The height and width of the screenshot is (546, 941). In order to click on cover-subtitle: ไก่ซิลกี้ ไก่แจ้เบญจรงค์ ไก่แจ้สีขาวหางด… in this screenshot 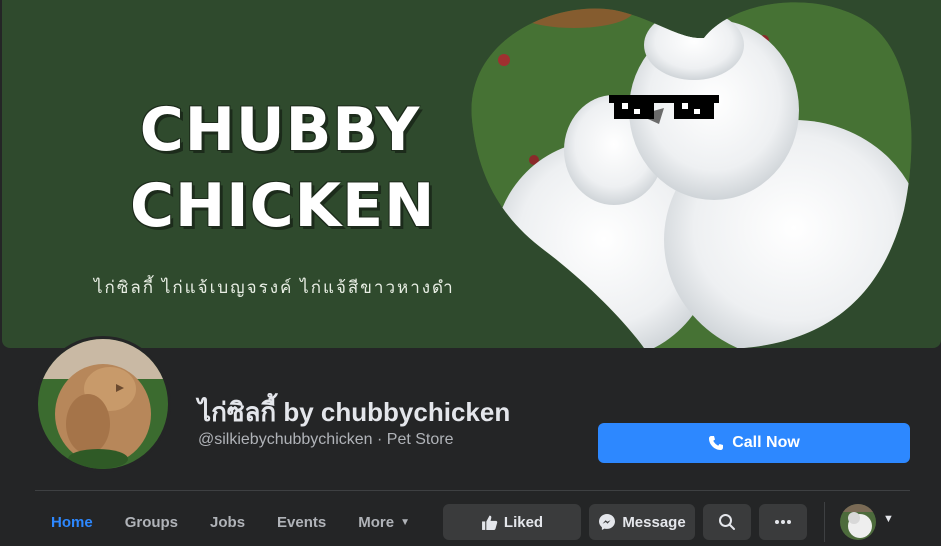, I will do `click(274, 287)`.